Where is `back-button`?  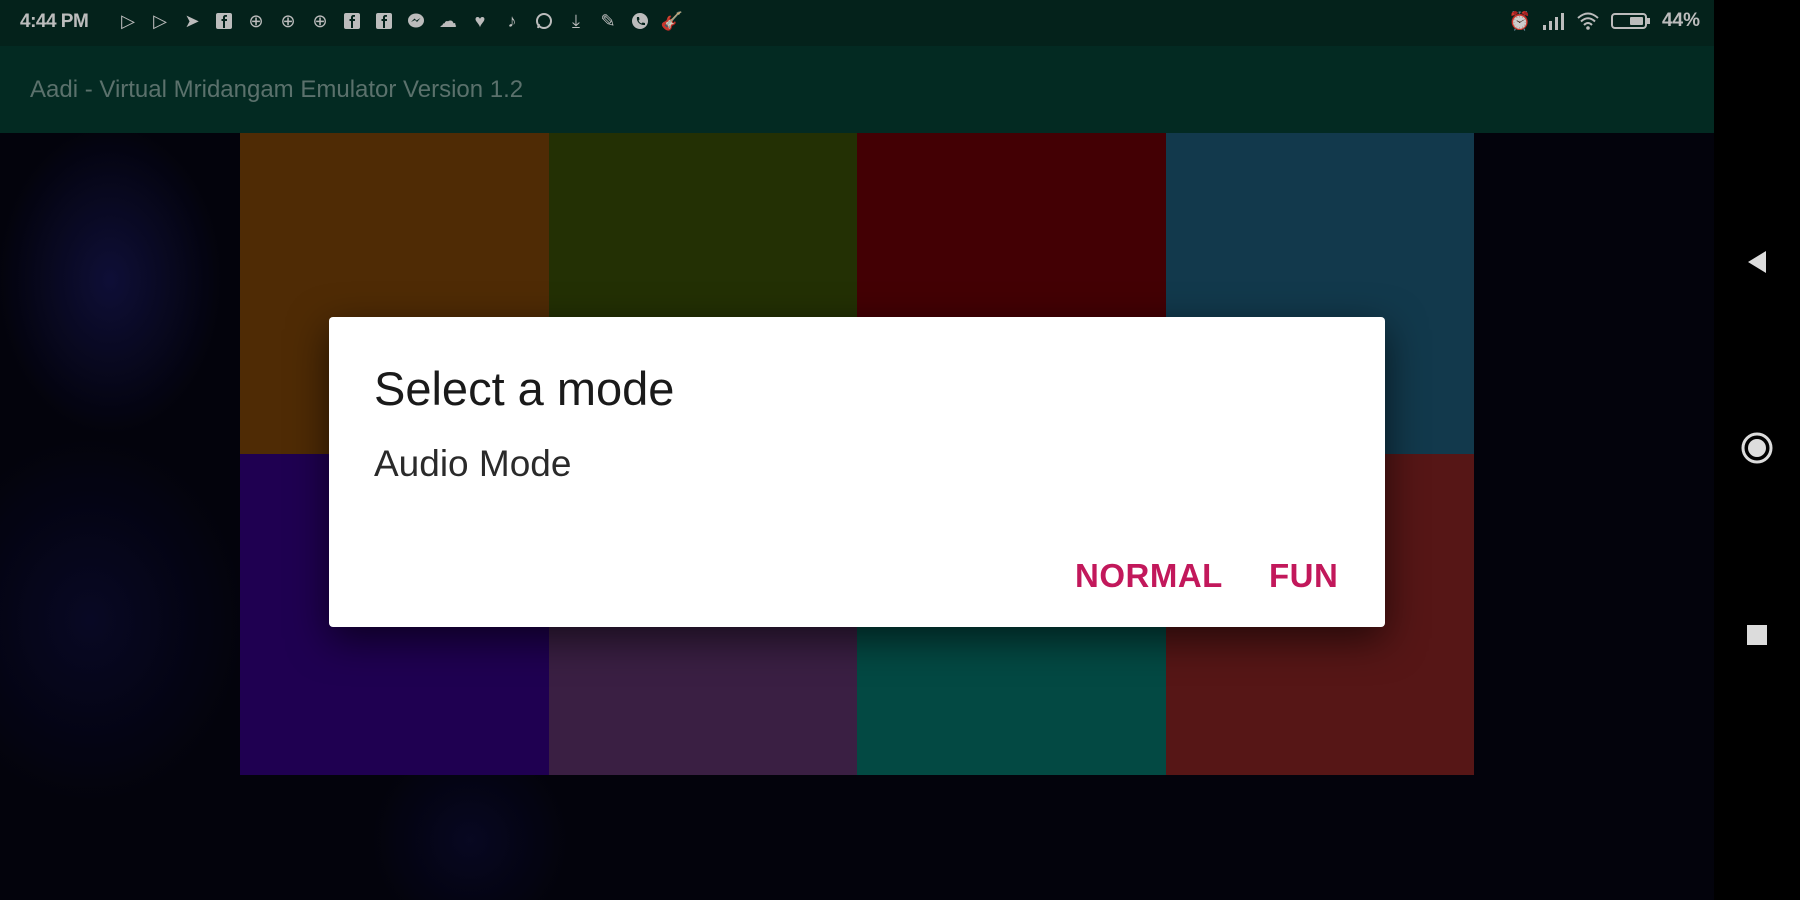
back-button is located at coordinates (1757, 264).